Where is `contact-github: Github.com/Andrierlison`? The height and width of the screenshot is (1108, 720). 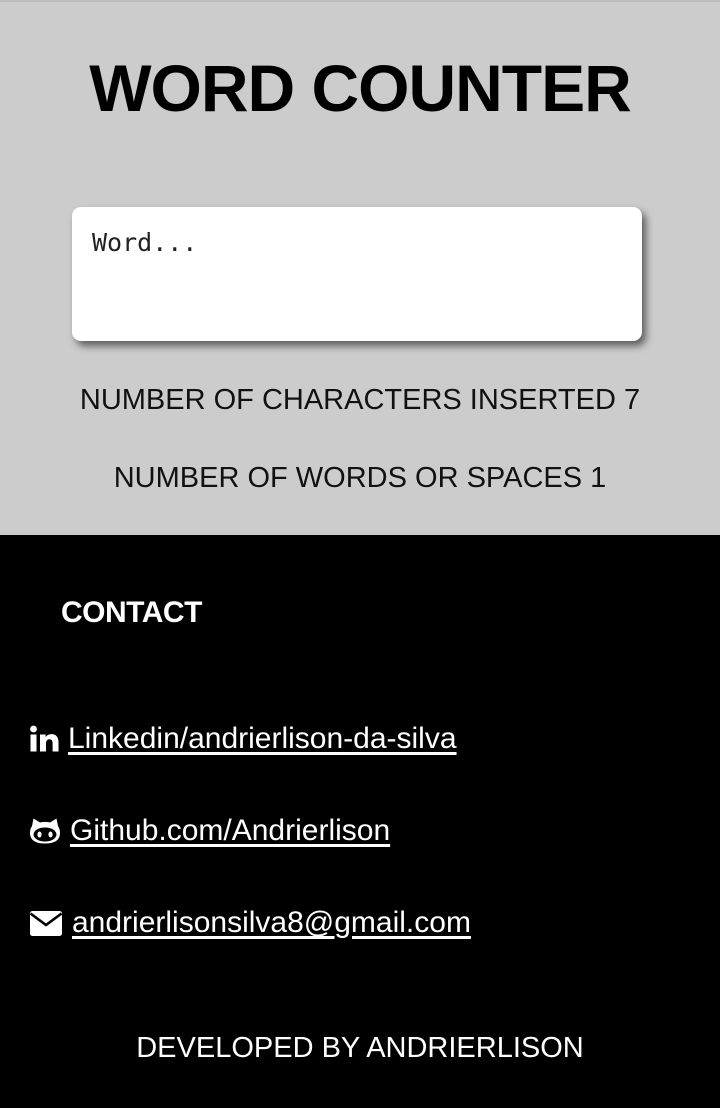
contact-github: Github.com/Andrierlison is located at coordinates (210, 831).